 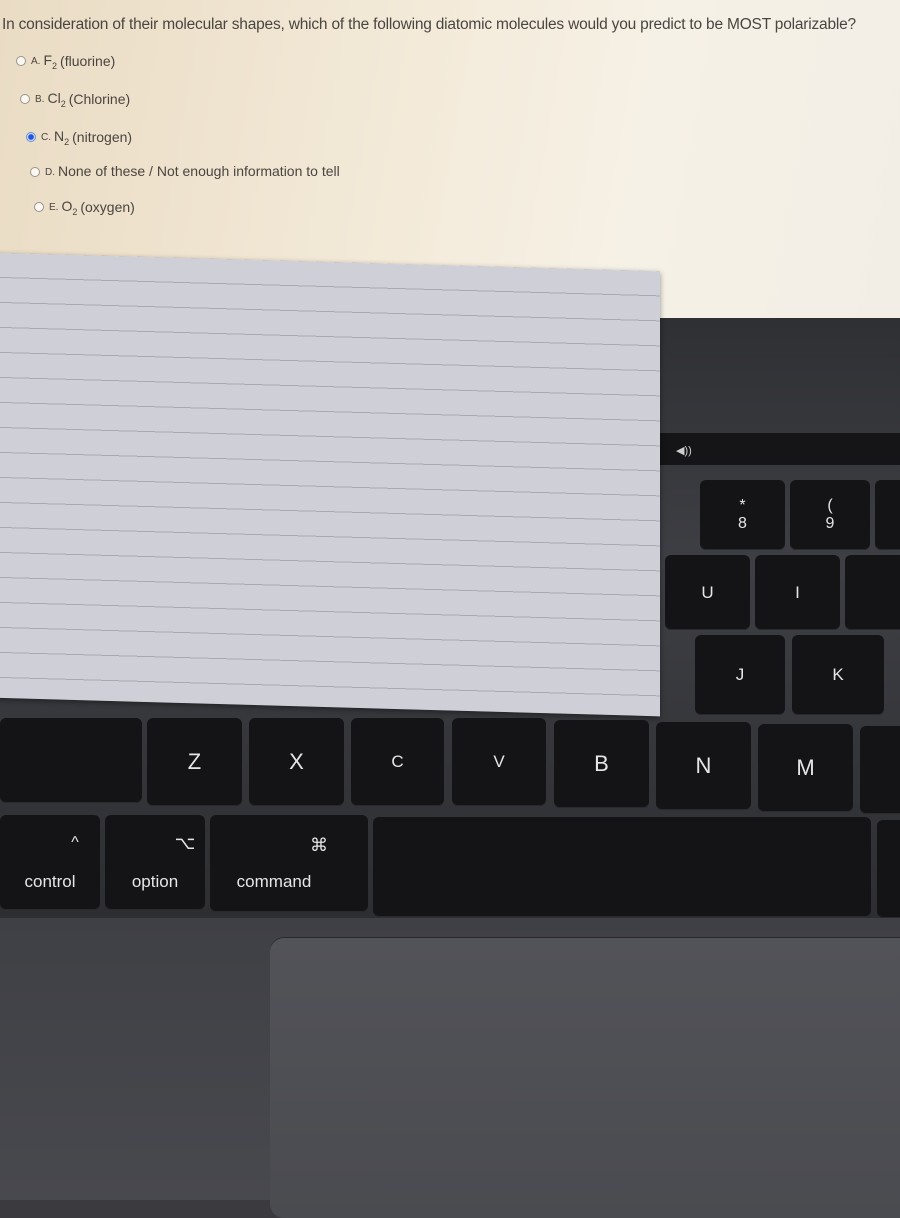 I want to click on formula-text: O, so click(x=67, y=206).